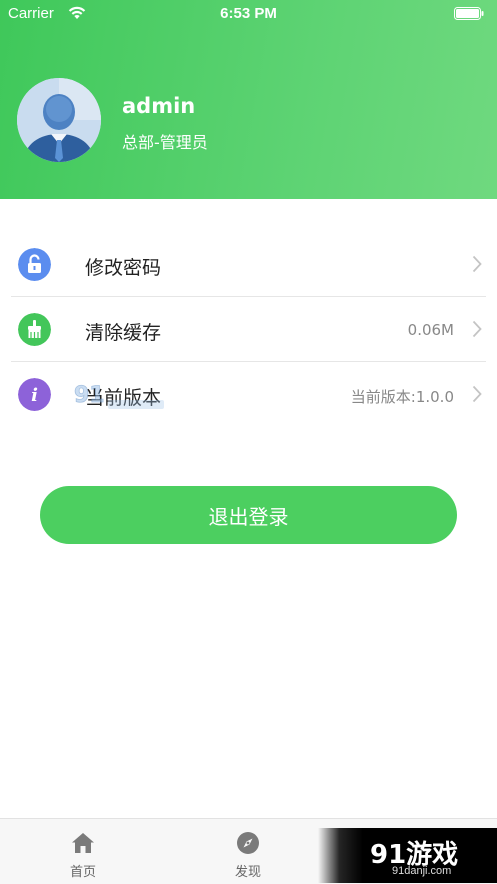  I want to click on compass-icon, so click(248, 843).